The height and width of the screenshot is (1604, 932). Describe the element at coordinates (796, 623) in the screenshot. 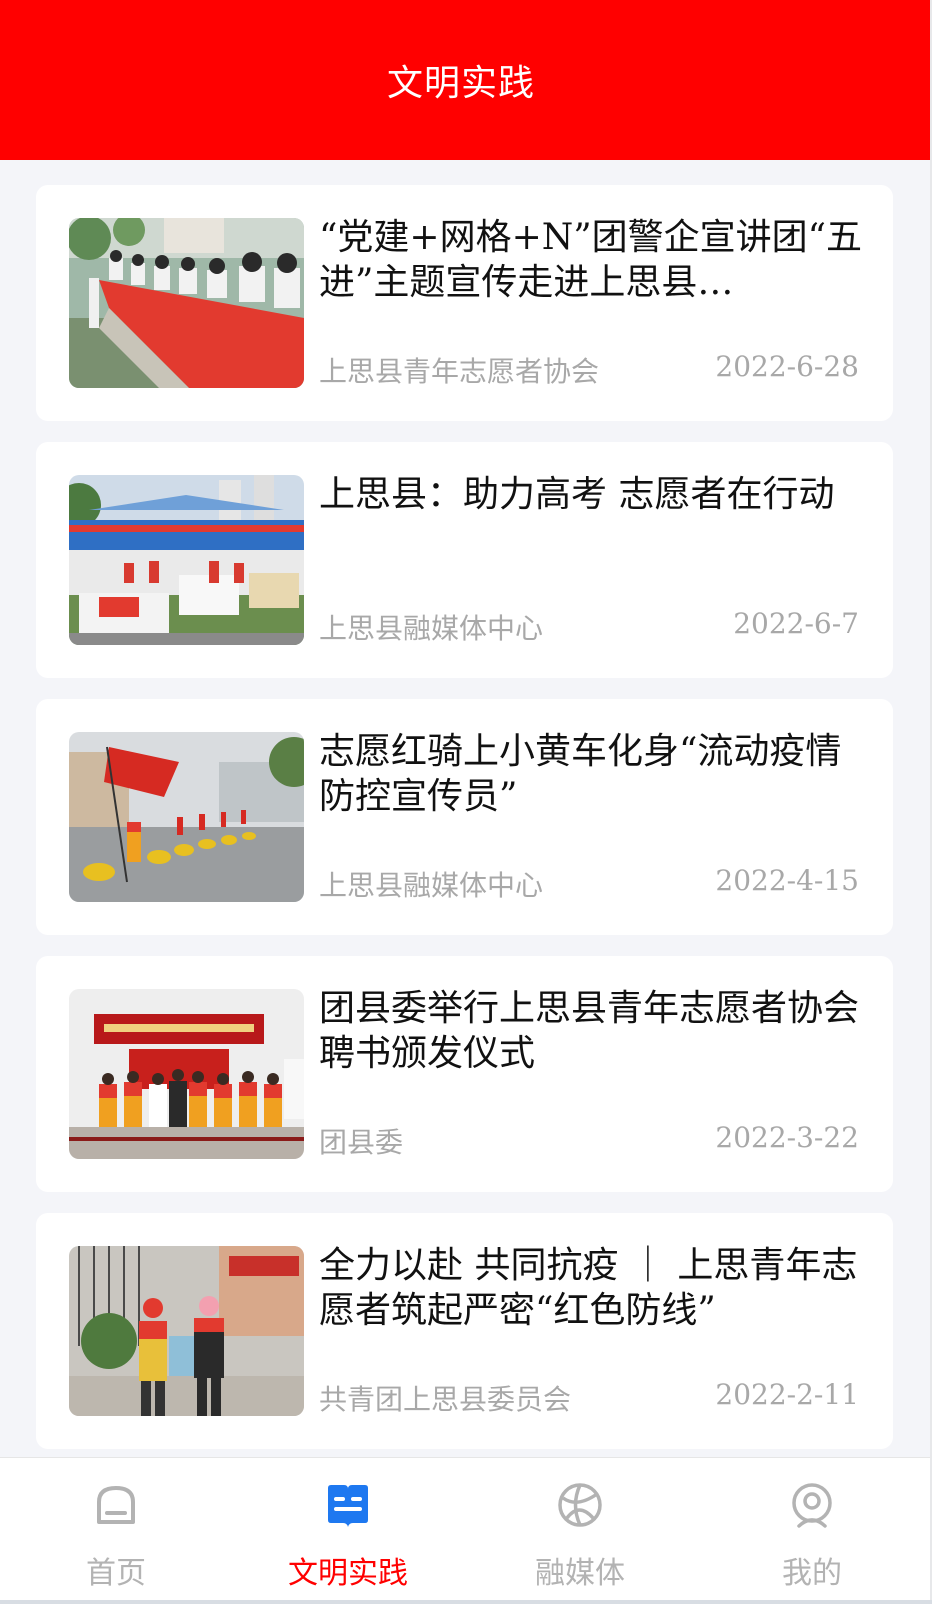

I see `article-date: 2022-6-7` at that location.